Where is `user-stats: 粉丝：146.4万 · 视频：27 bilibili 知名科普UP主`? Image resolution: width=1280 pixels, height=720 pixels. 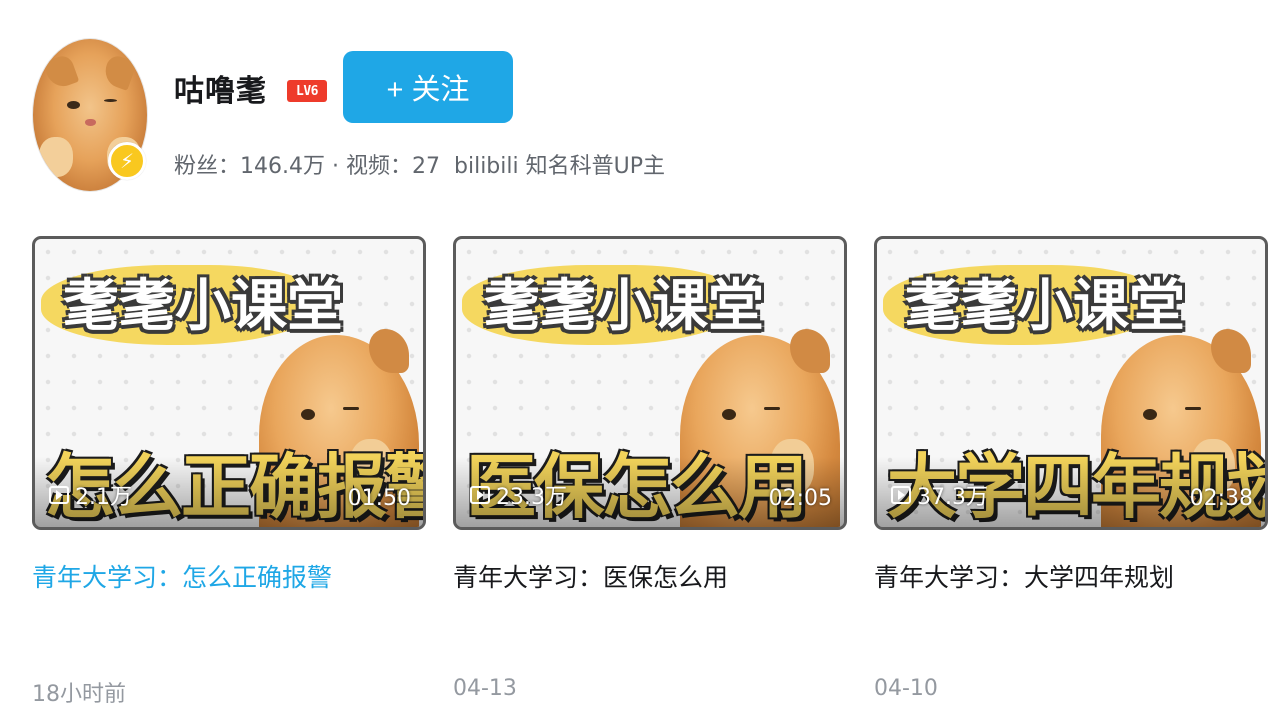
user-stats: 粉丝：146.4万 · 视频：27 bilibili 知名科普UP主 is located at coordinates (419, 164).